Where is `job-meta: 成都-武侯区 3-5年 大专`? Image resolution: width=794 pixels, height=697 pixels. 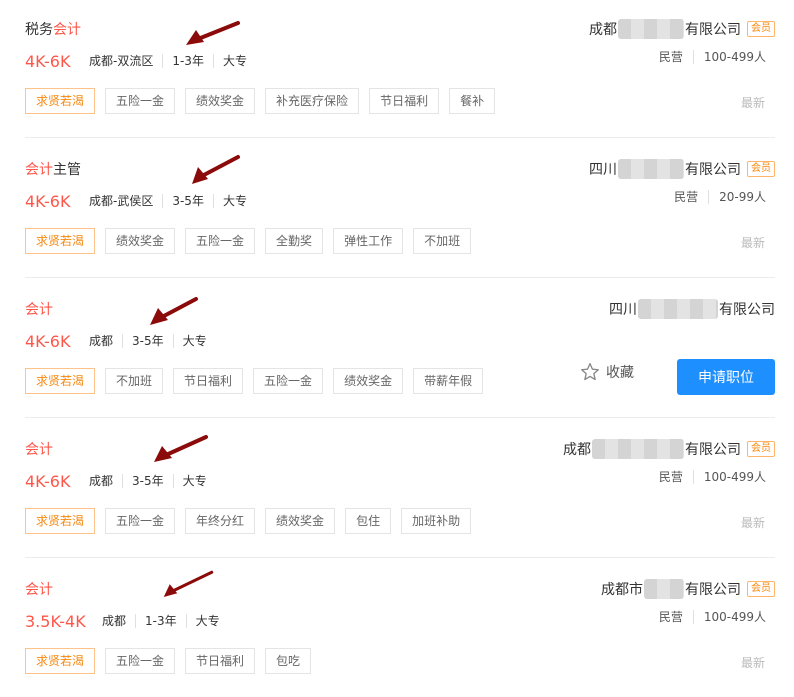 job-meta: 成都-武侯区 3-5年 大专 is located at coordinates (172, 201).